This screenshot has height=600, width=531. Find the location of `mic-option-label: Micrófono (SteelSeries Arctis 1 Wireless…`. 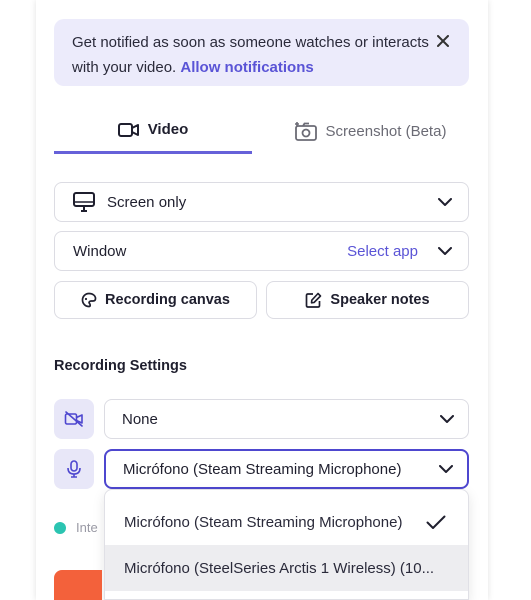

mic-option-label: Micrófono (SteelSeries Arctis 1 Wireless… is located at coordinates (279, 568).